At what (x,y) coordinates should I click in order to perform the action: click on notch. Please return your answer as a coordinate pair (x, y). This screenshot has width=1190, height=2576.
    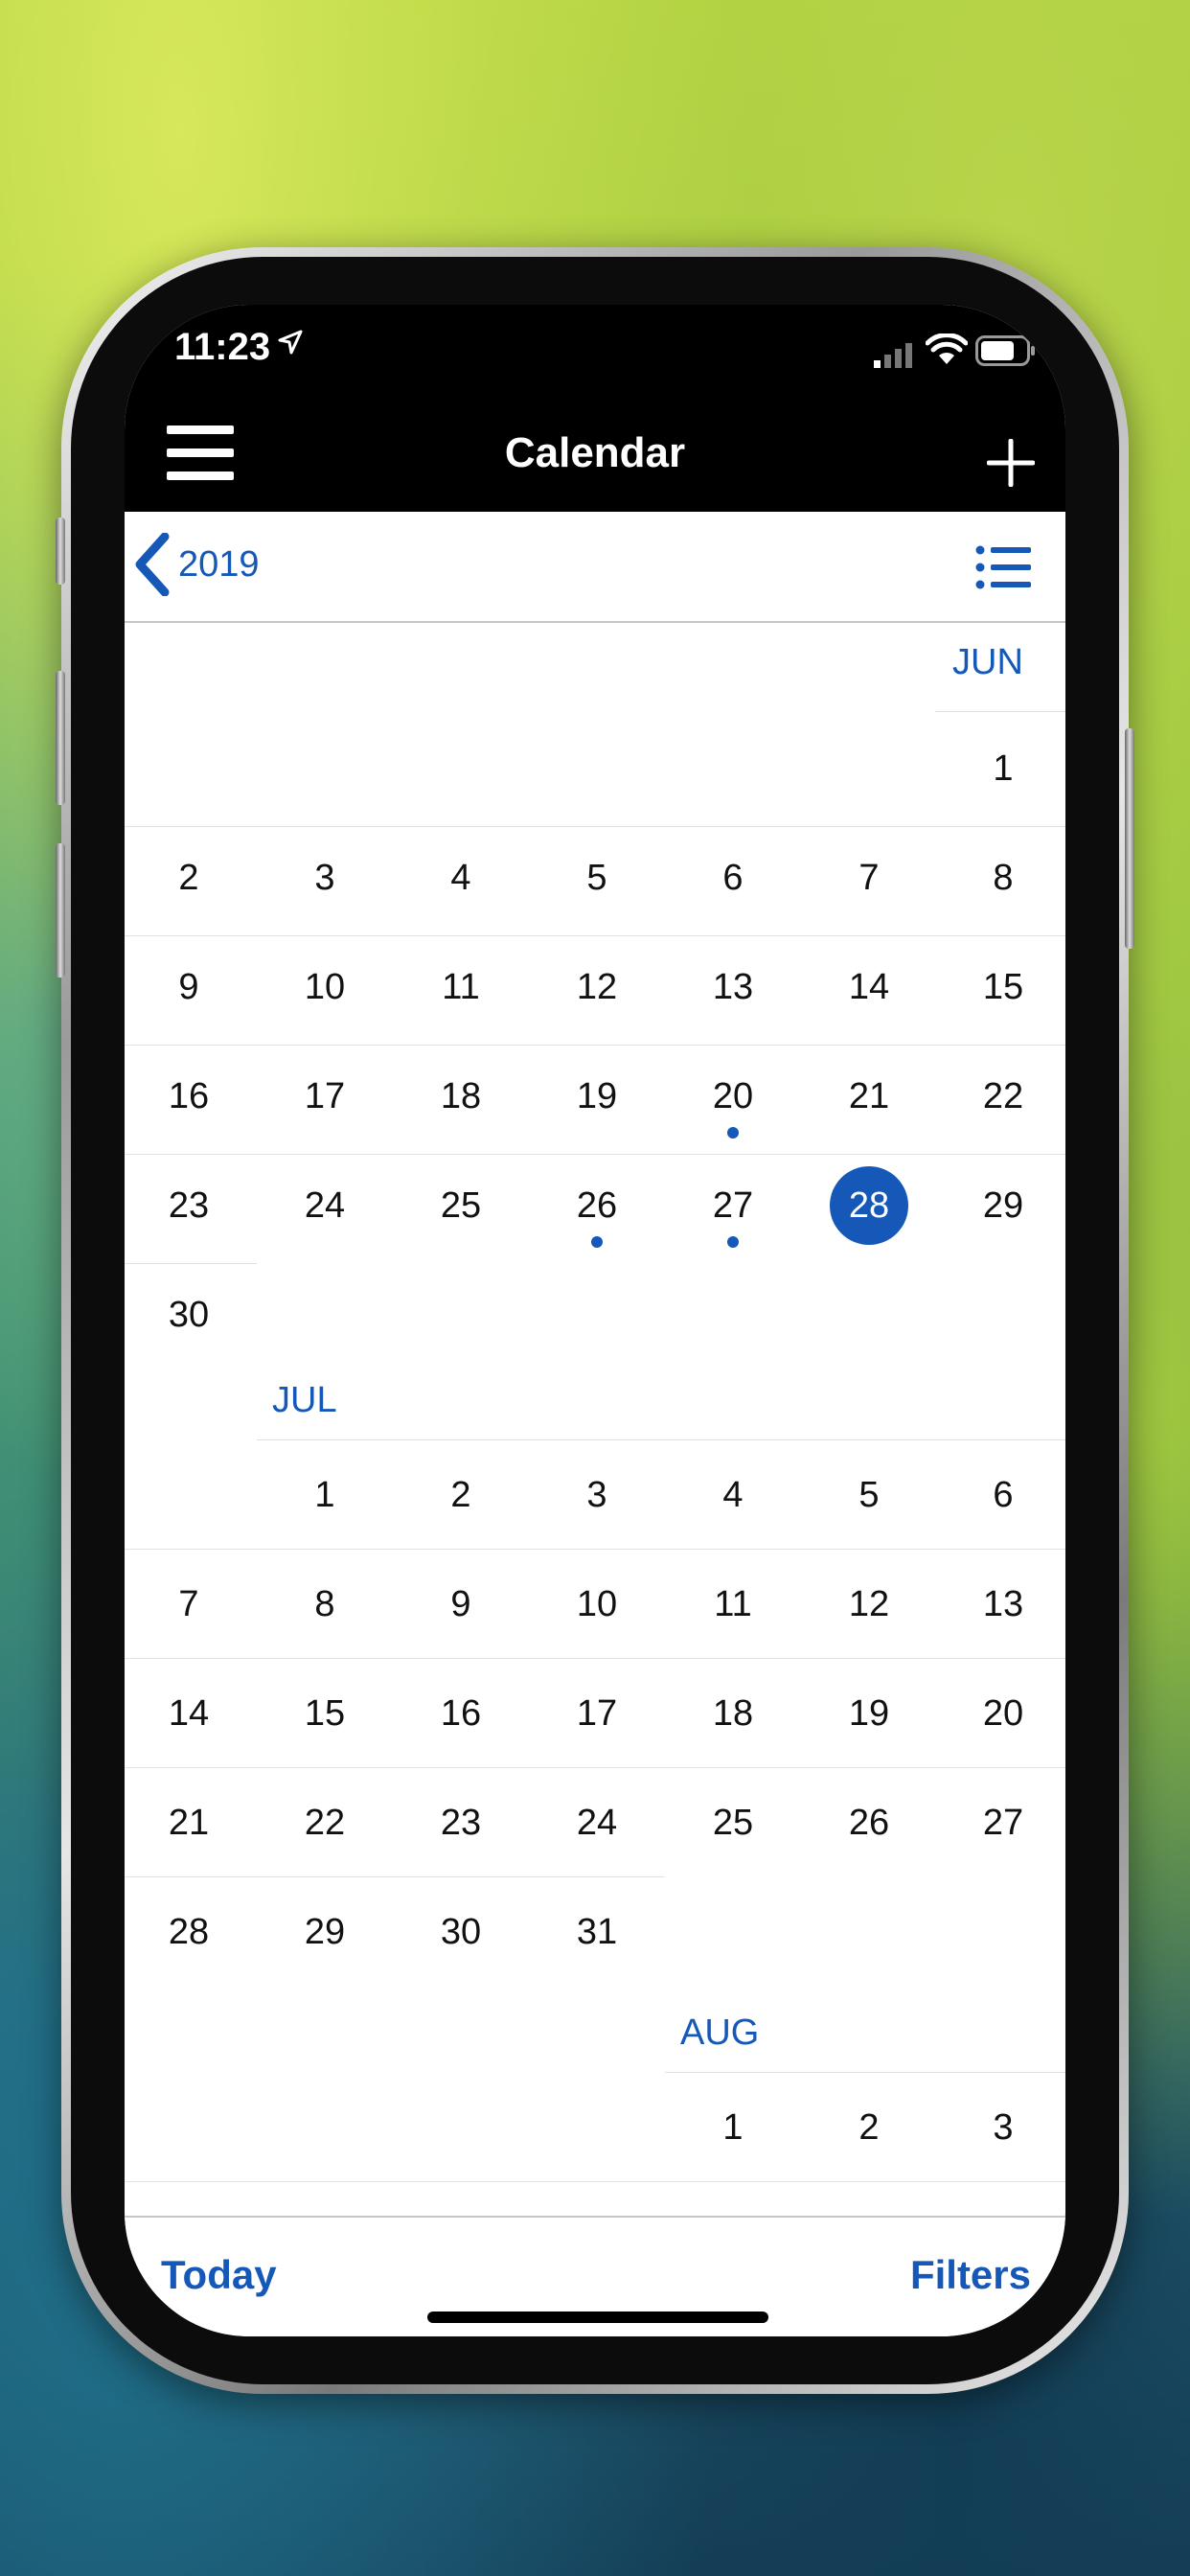
    Looking at the image, I should click on (594, 343).